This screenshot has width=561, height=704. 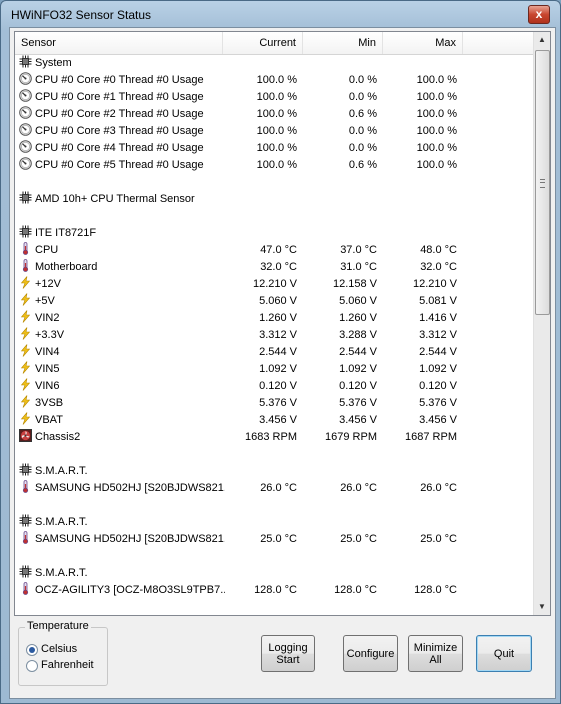 I want to click on sensor-group-row: System, so click(x=274, y=63).